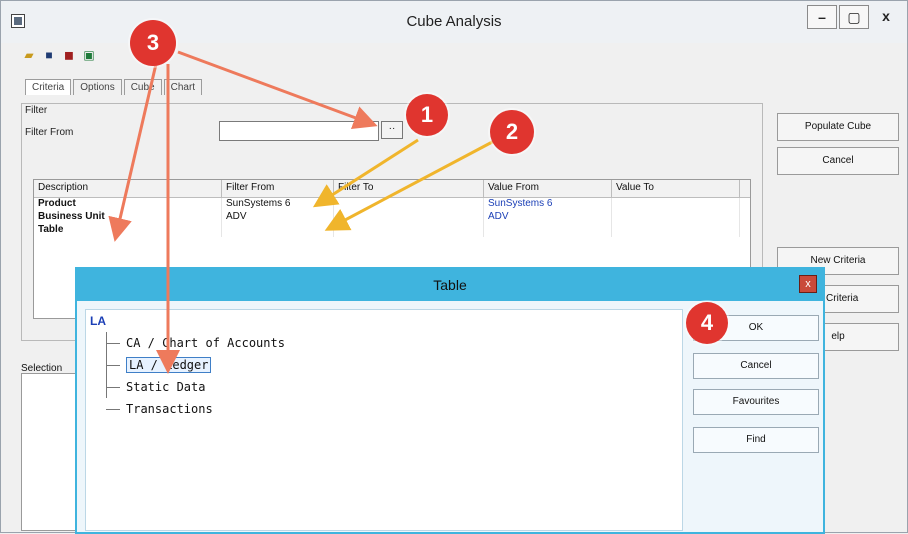 Image resolution: width=908 pixels, height=534 pixels. What do you see at coordinates (49, 132) in the screenshot?
I see `filter-from-label: Filter From` at bounding box center [49, 132].